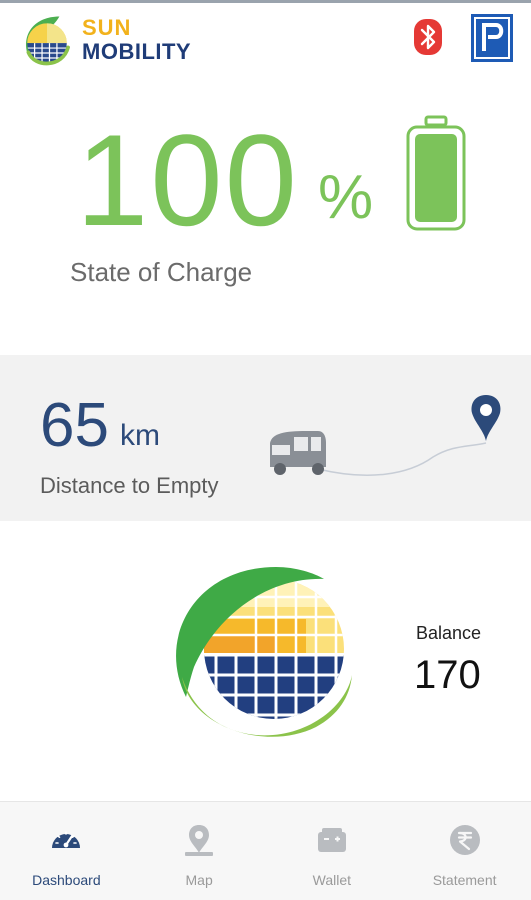  I want to click on nav-statement-label: Statement, so click(464, 880).